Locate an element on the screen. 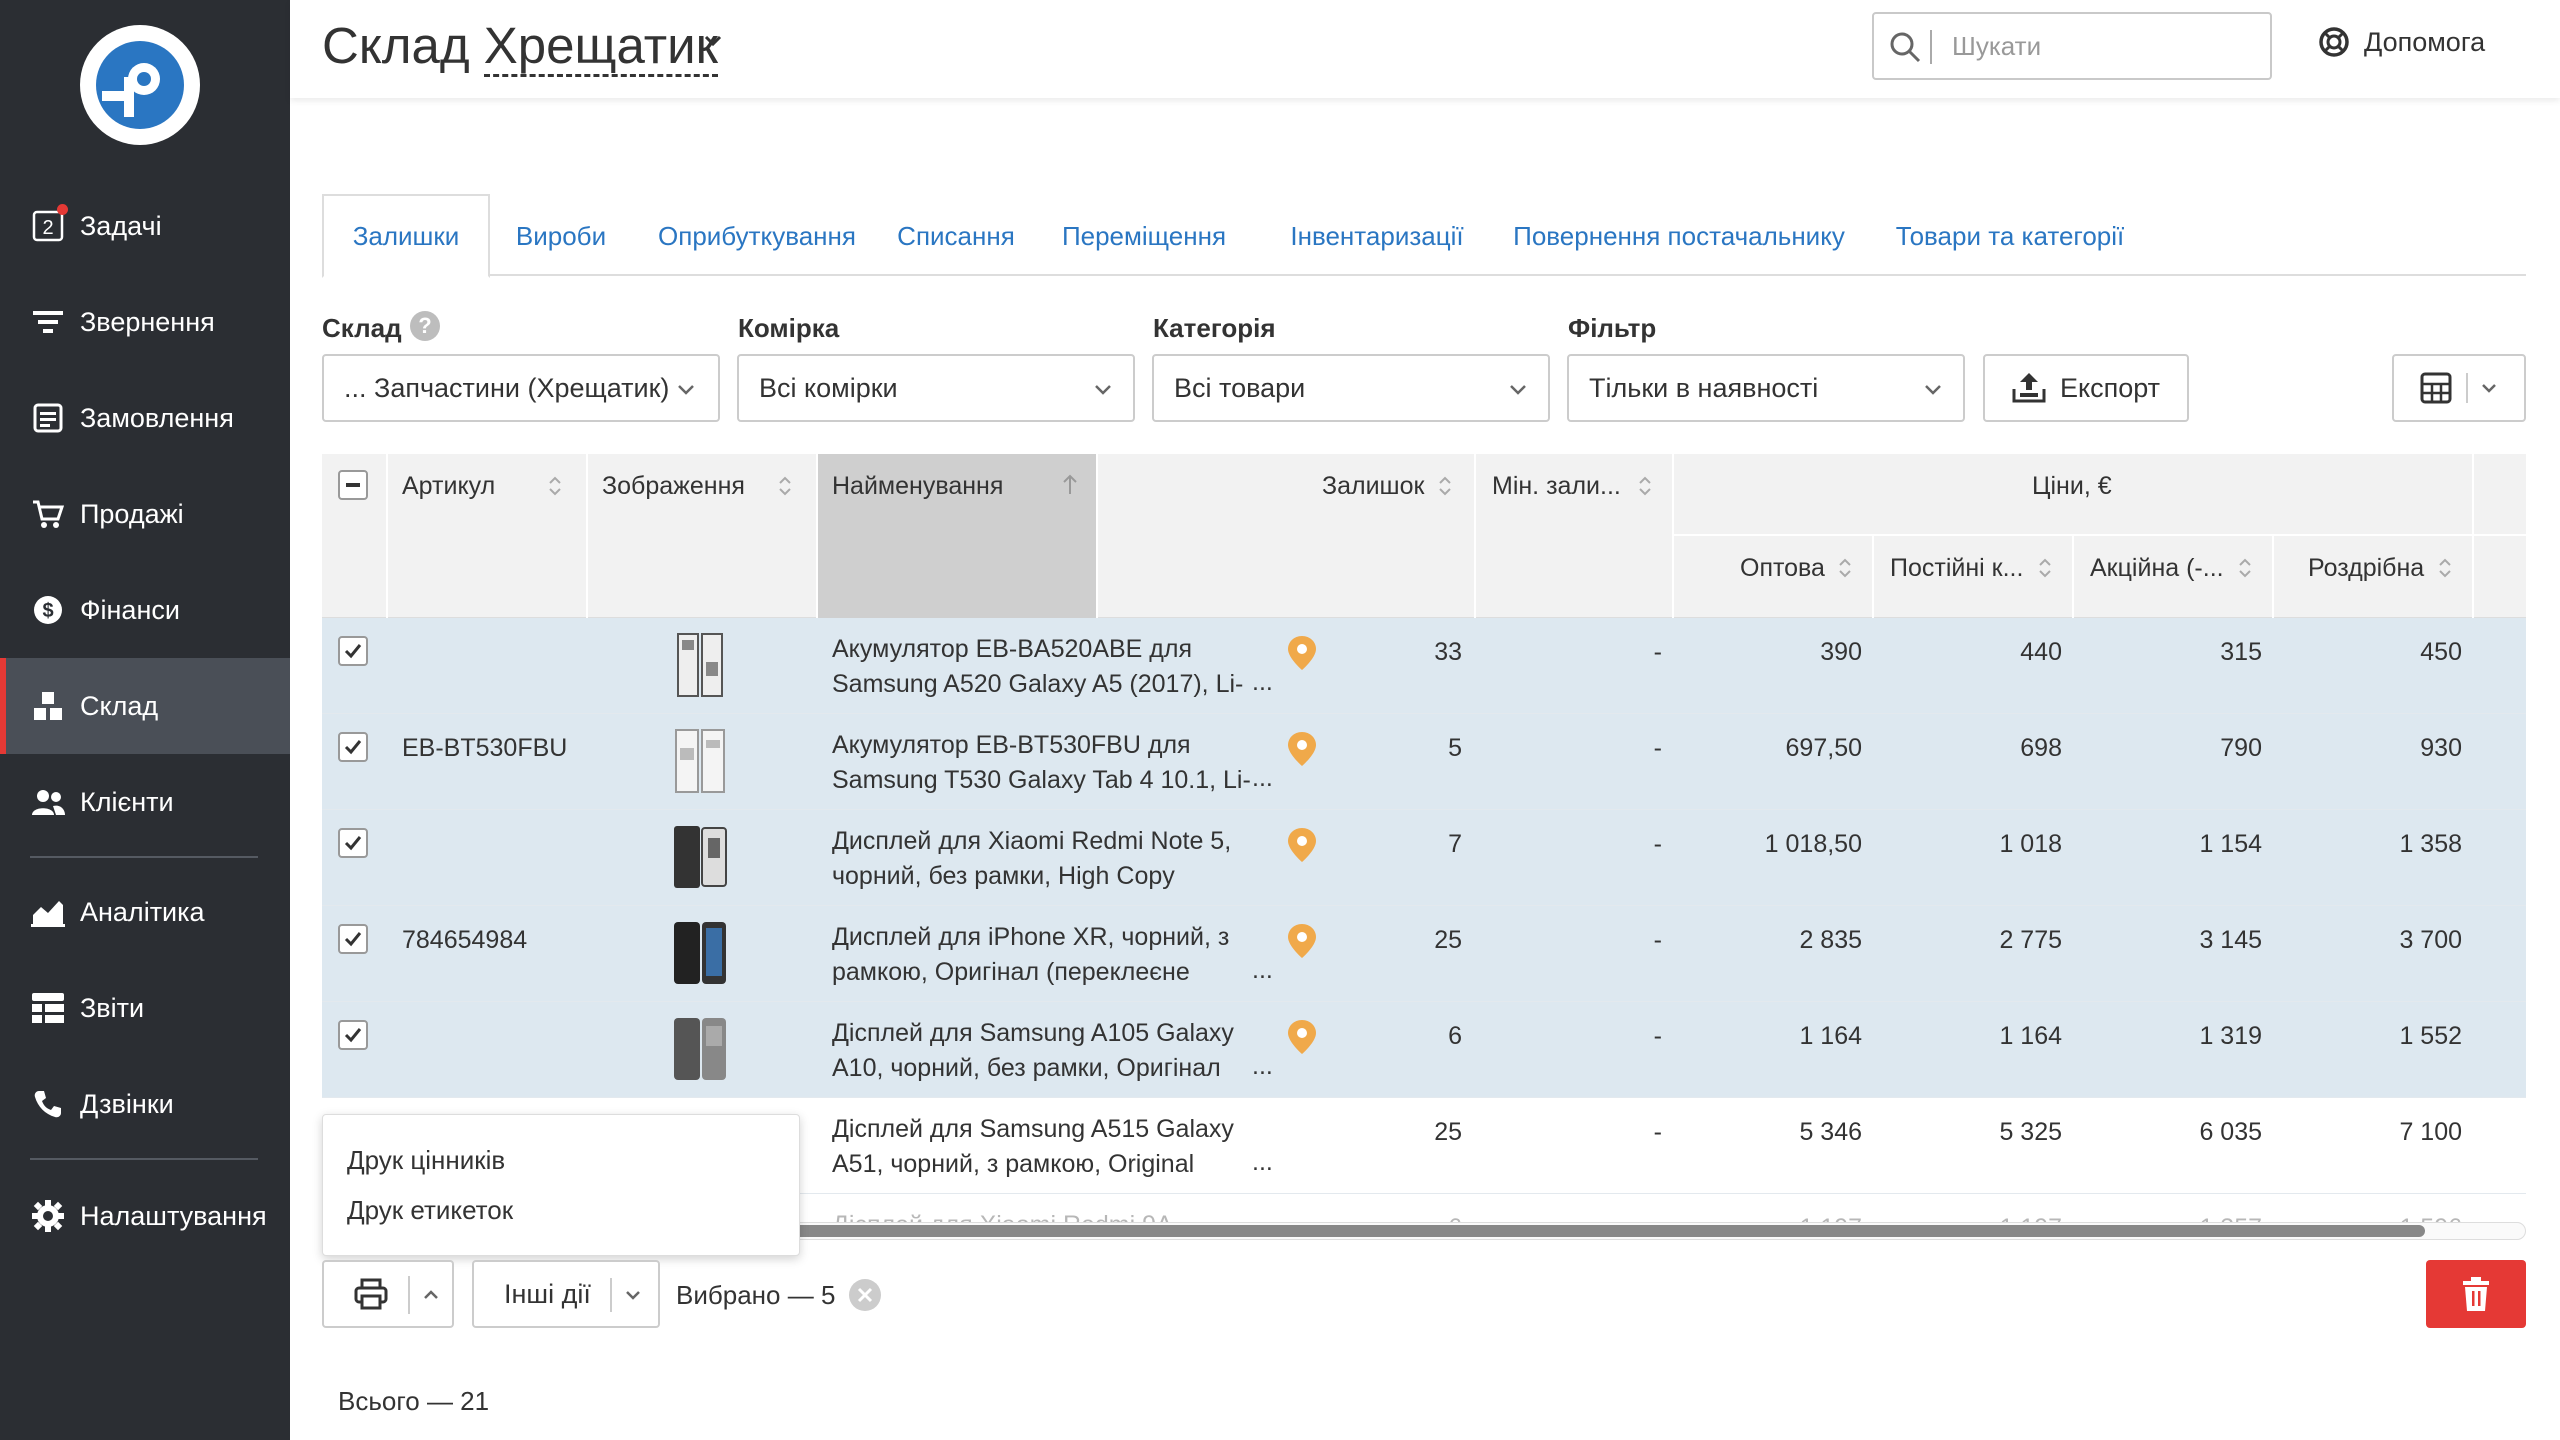 The image size is (2560, 1440). category-filter-label: Категорія is located at coordinates (1214, 328).